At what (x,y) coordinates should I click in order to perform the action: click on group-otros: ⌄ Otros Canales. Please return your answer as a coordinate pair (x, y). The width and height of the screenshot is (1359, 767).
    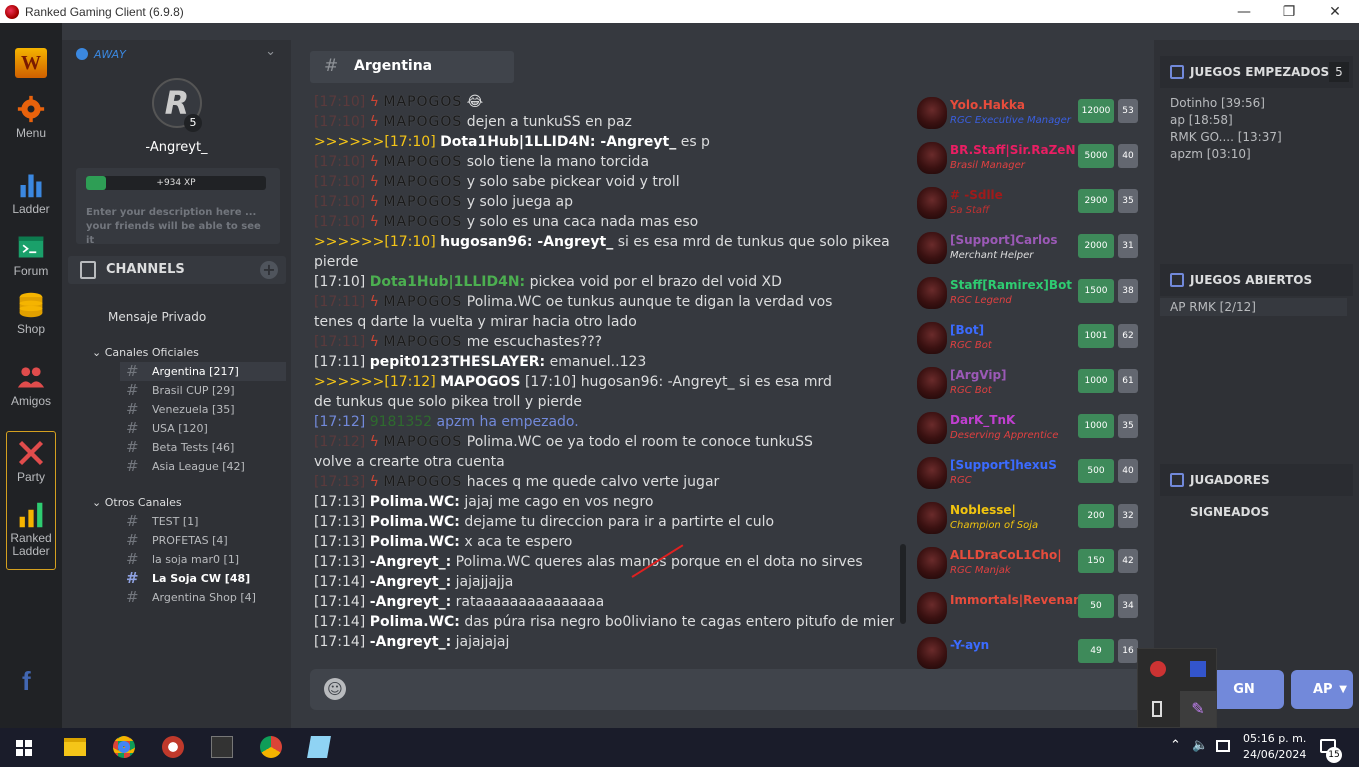
    Looking at the image, I should click on (137, 502).